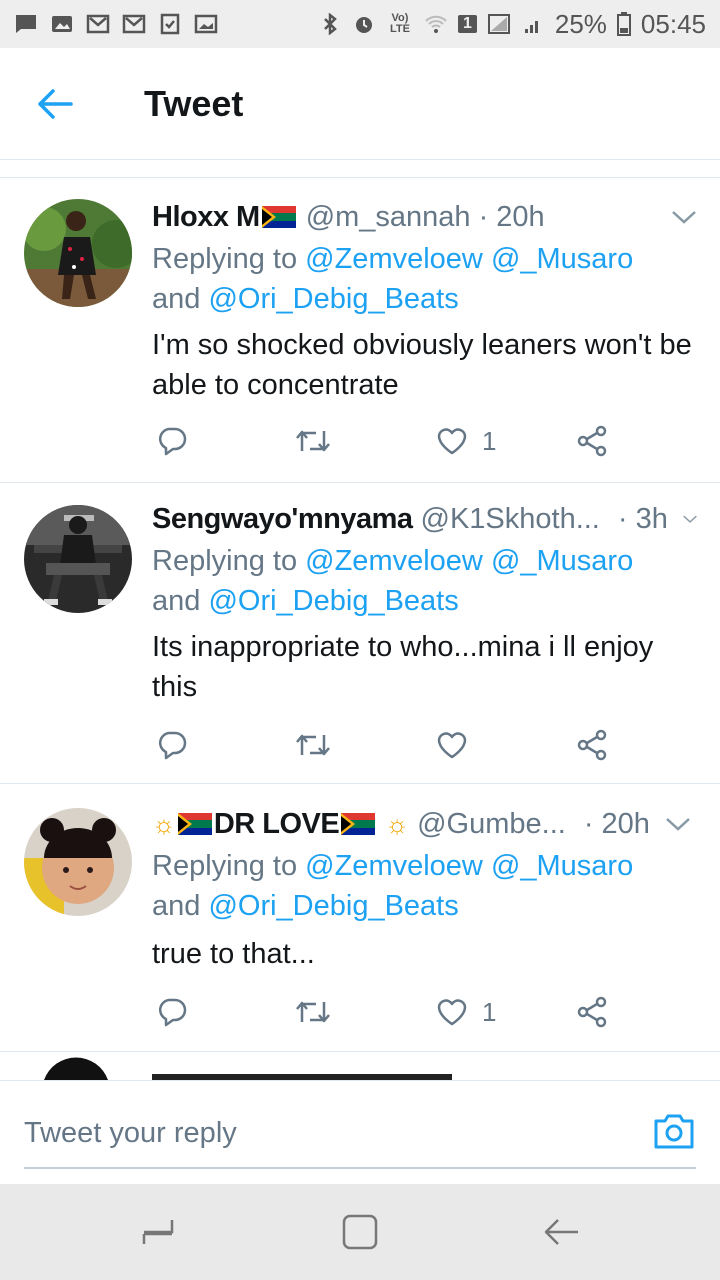  I want to click on display-name: Sengwayo'mnyama, so click(282, 519).